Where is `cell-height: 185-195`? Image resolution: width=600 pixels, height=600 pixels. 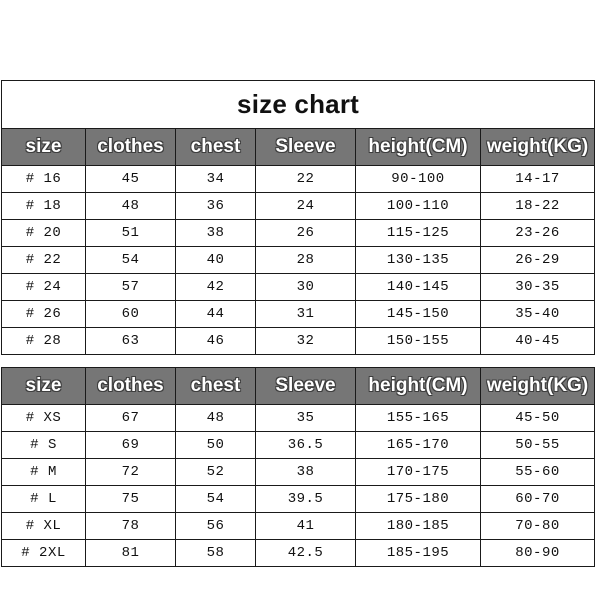
cell-height: 185-195 is located at coordinates (418, 553).